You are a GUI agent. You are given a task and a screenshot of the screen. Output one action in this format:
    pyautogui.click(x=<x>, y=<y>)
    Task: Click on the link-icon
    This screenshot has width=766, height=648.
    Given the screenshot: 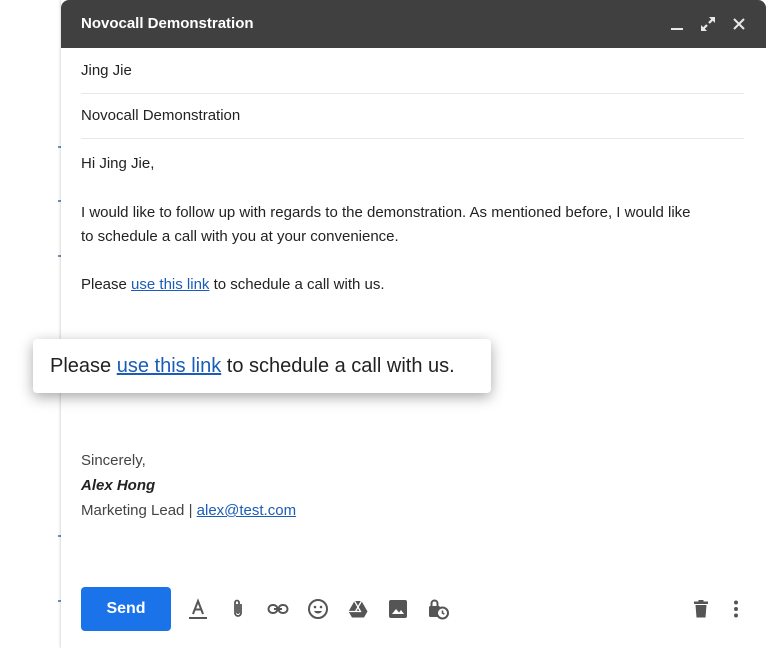 What is the action you would take?
    pyautogui.click(x=278, y=609)
    